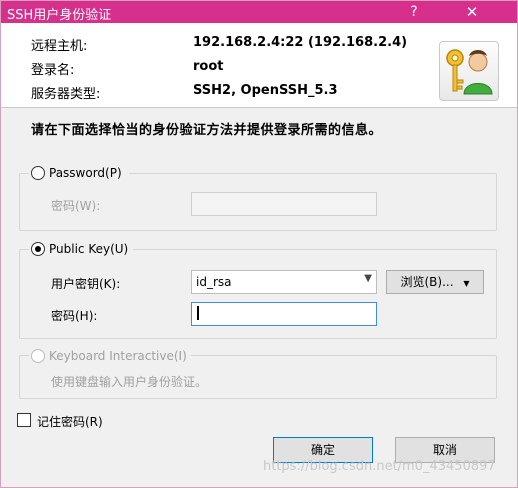 The width and height of the screenshot is (518, 488). What do you see at coordinates (59, 15) in the screenshot?
I see `window-title: SSH用户身份验证` at bounding box center [59, 15].